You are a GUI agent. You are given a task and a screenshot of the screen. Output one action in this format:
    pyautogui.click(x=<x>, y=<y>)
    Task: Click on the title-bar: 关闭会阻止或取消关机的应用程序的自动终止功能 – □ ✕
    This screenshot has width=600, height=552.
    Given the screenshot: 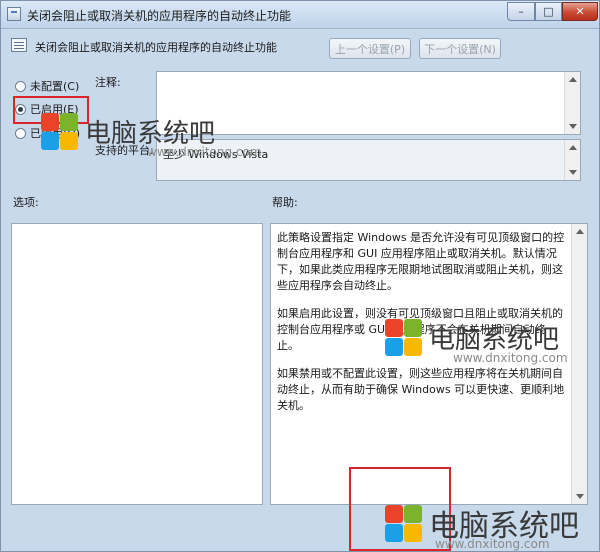 What is the action you would take?
    pyautogui.click(x=300, y=15)
    